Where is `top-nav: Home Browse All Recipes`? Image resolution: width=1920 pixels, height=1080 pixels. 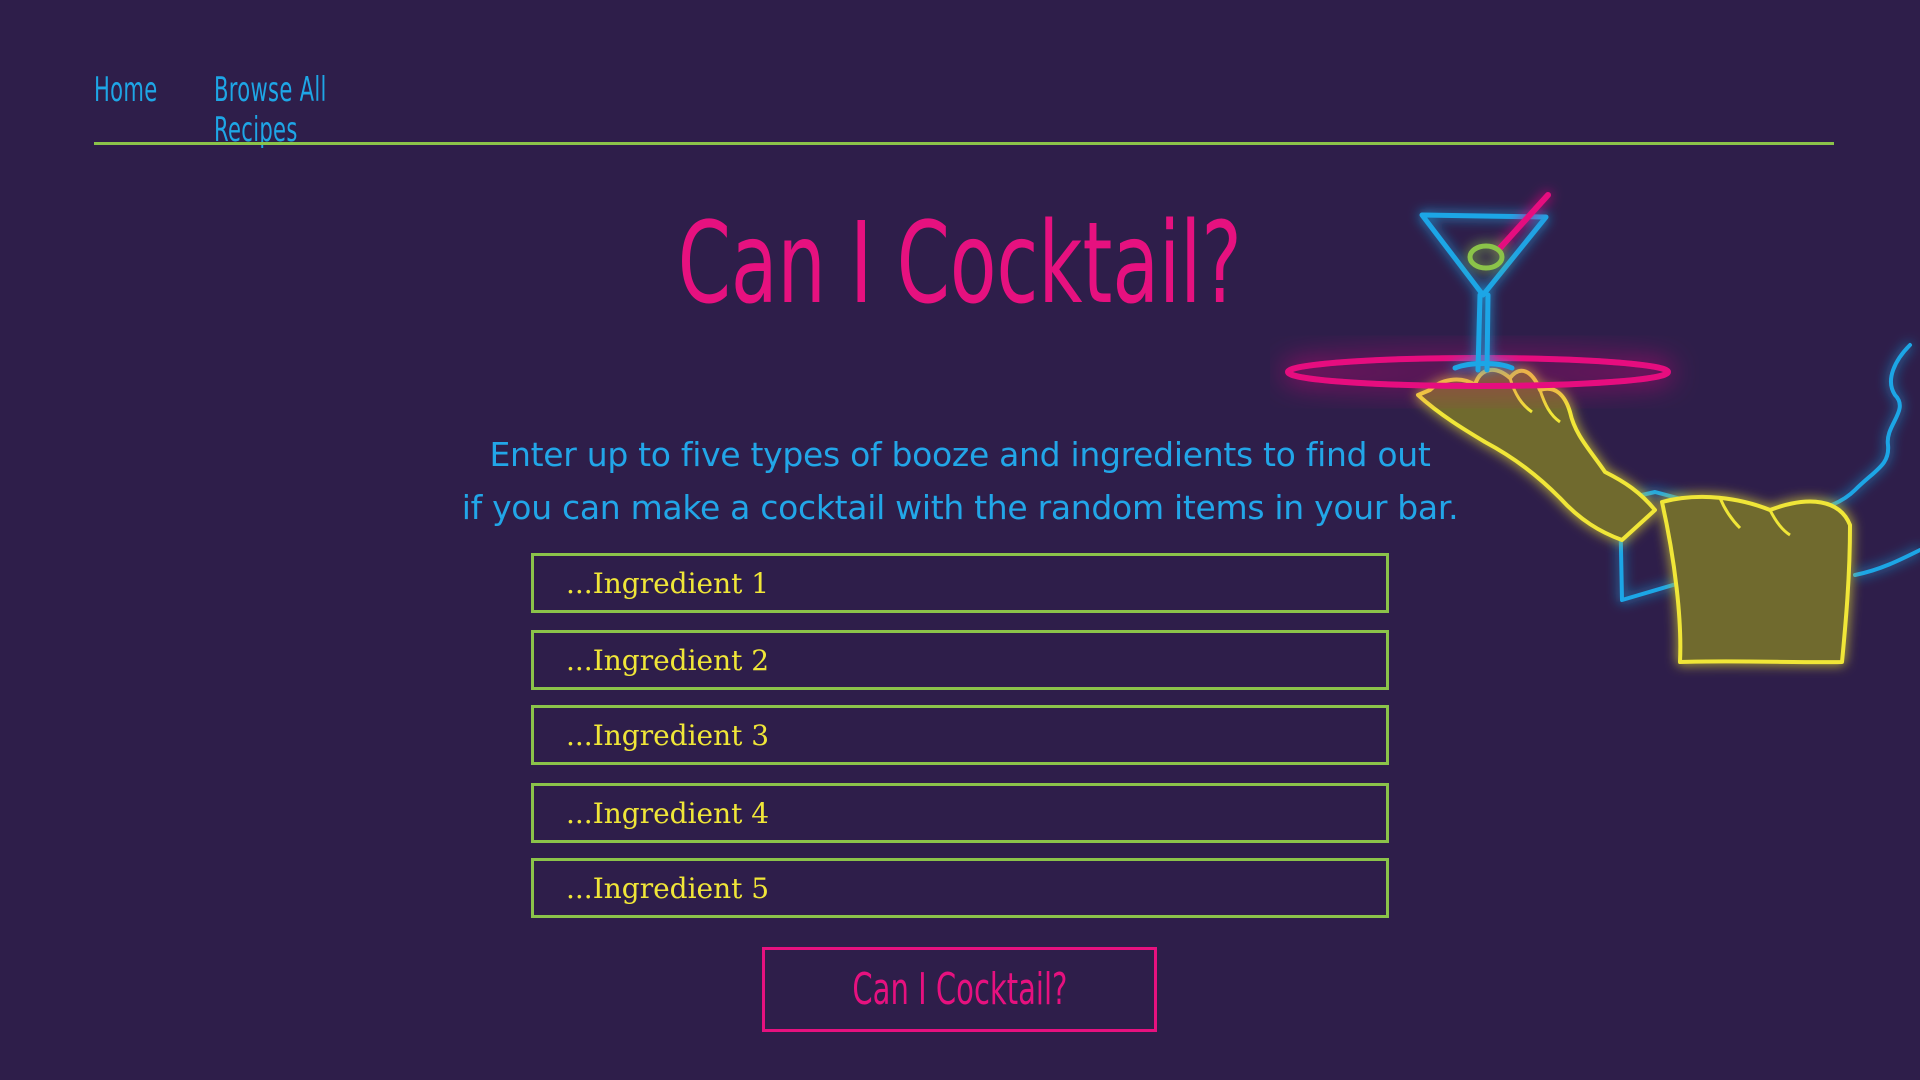
top-nav: Home Browse All Recipes is located at coordinates (274, 110).